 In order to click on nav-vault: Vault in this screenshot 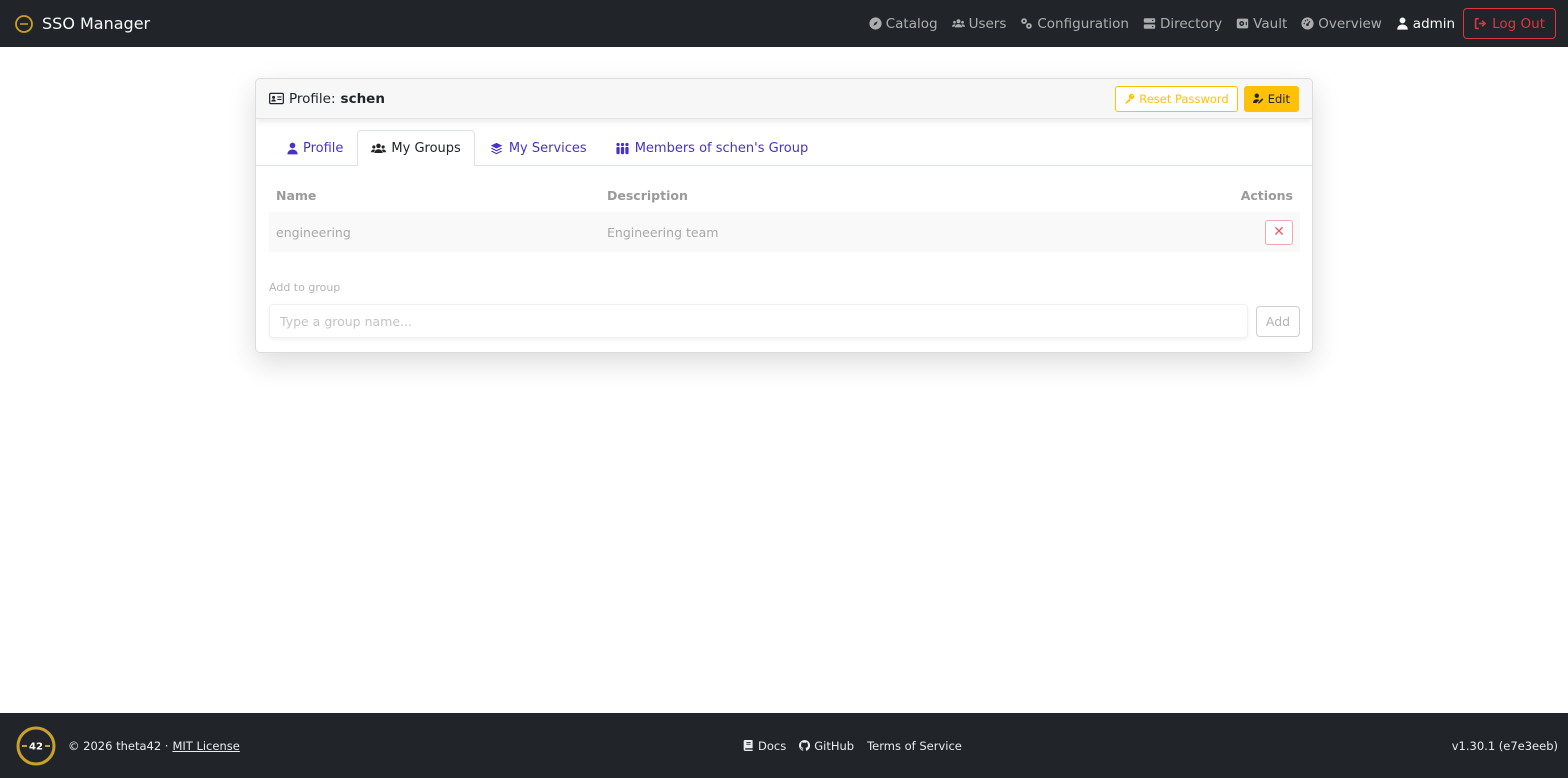, I will do `click(1261, 24)`.